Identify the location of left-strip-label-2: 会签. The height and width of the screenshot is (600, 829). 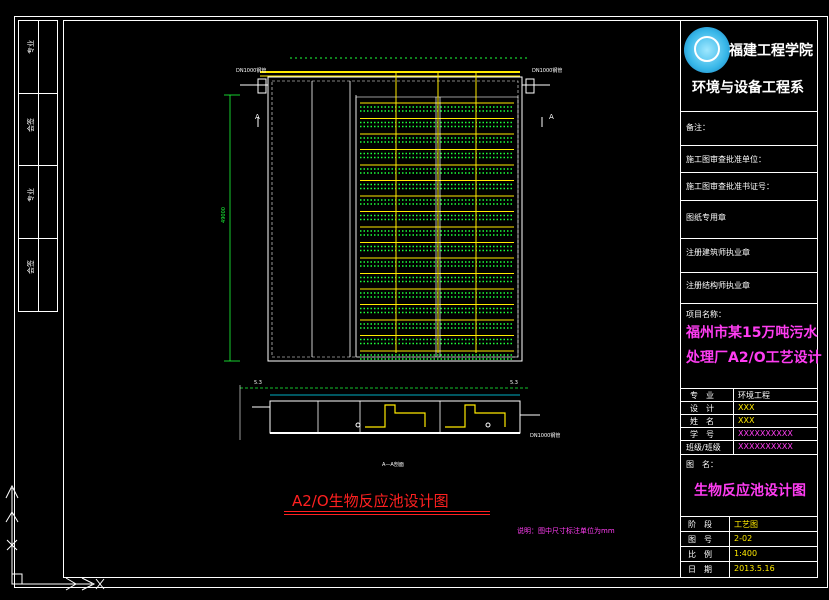
(31, 125).